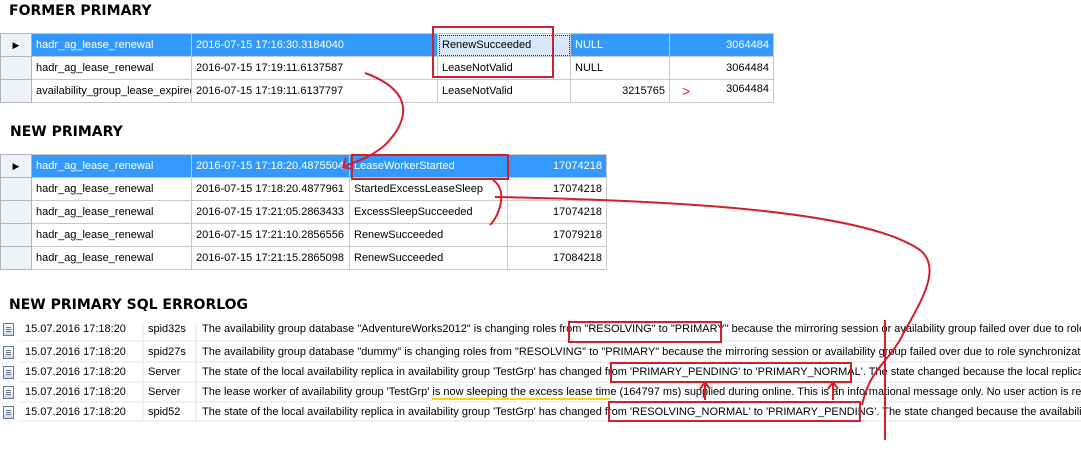 The image size is (1081, 455). Describe the element at coordinates (270, 166) in the screenshot. I see `timestamp-cell: 2016-07-15 17:18:20.4875504` at that location.